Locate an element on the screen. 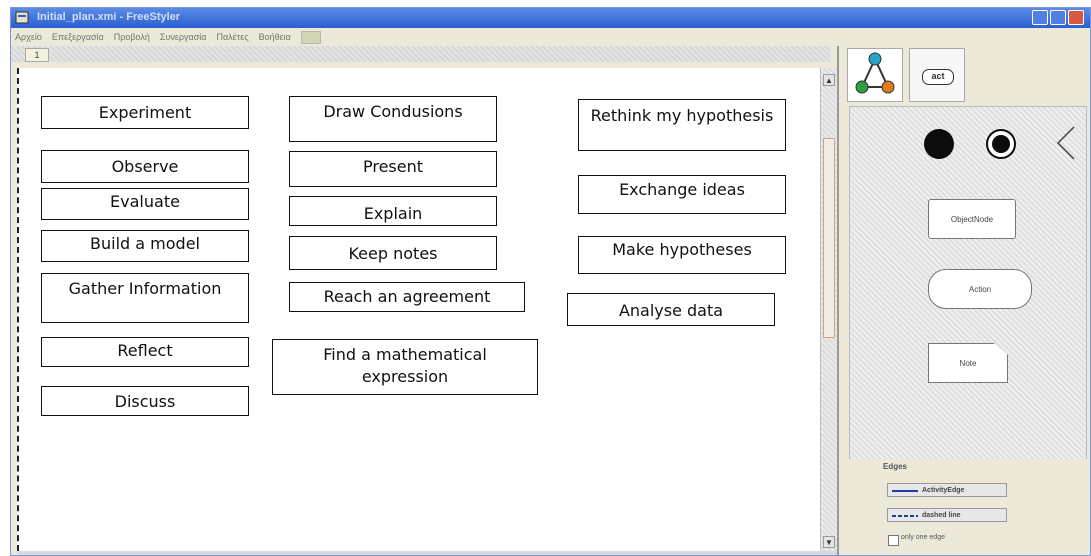 This screenshot has width=1091, height=556. node-build-model: Build a model is located at coordinates (145, 246).